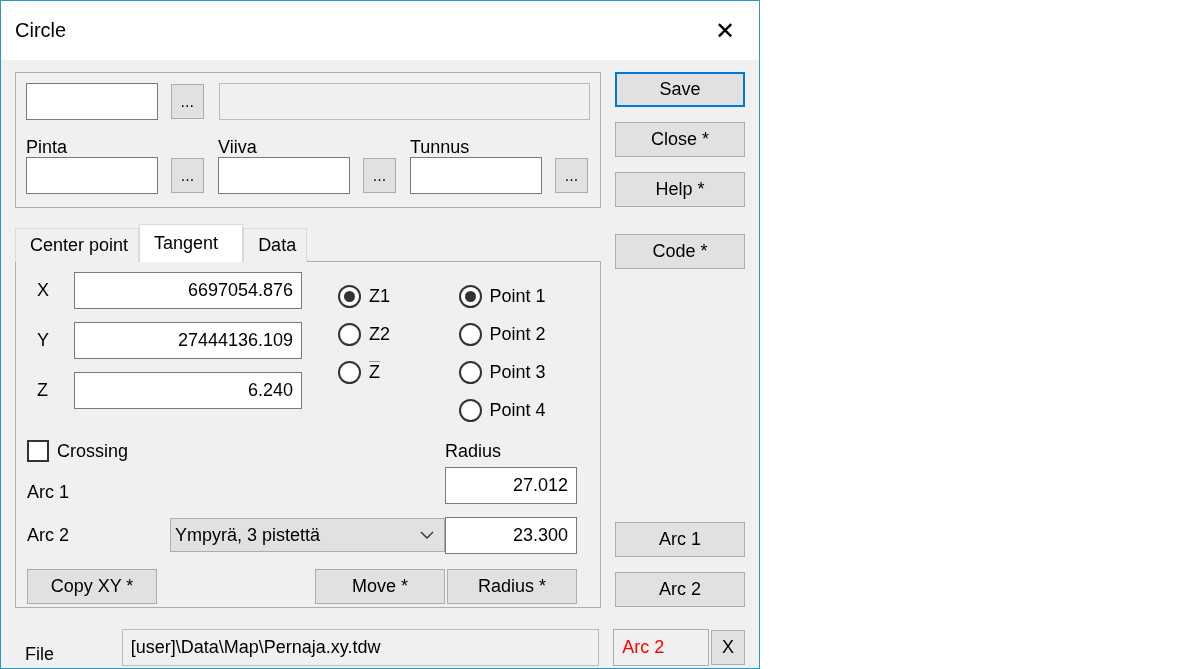  Describe the element at coordinates (360, 647) in the screenshot. I see `file-path-field: [user]\Data\Map\Pernaja.xy.tdw` at that location.